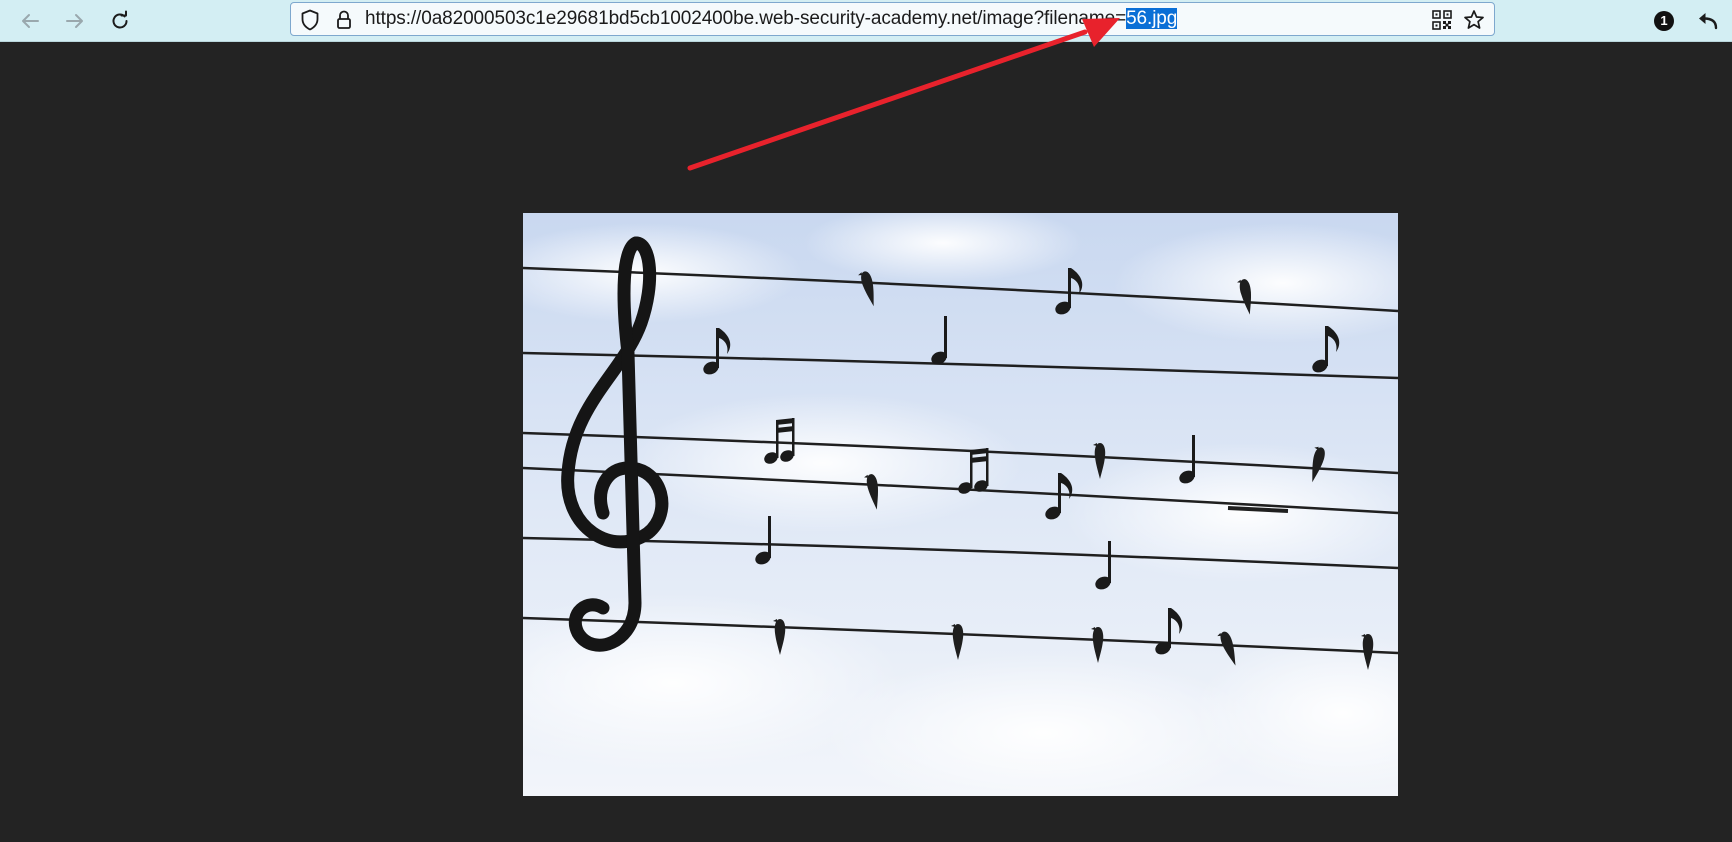 The width and height of the screenshot is (1732, 842). I want to click on arrow-left-icon, so click(30, 21).